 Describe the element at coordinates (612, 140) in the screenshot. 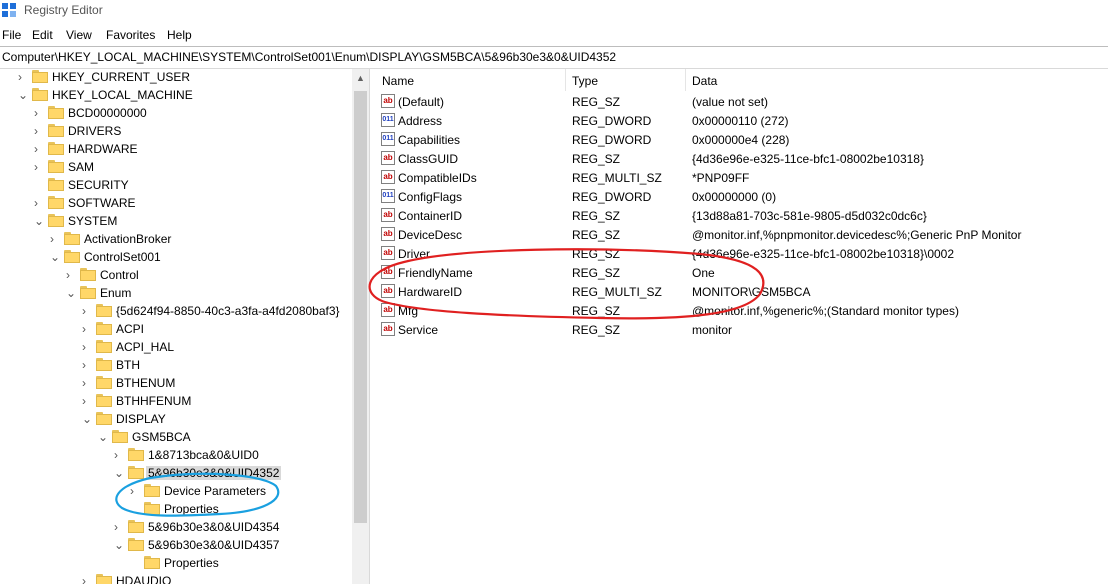

I see `value-type: REG_DWORD` at that location.